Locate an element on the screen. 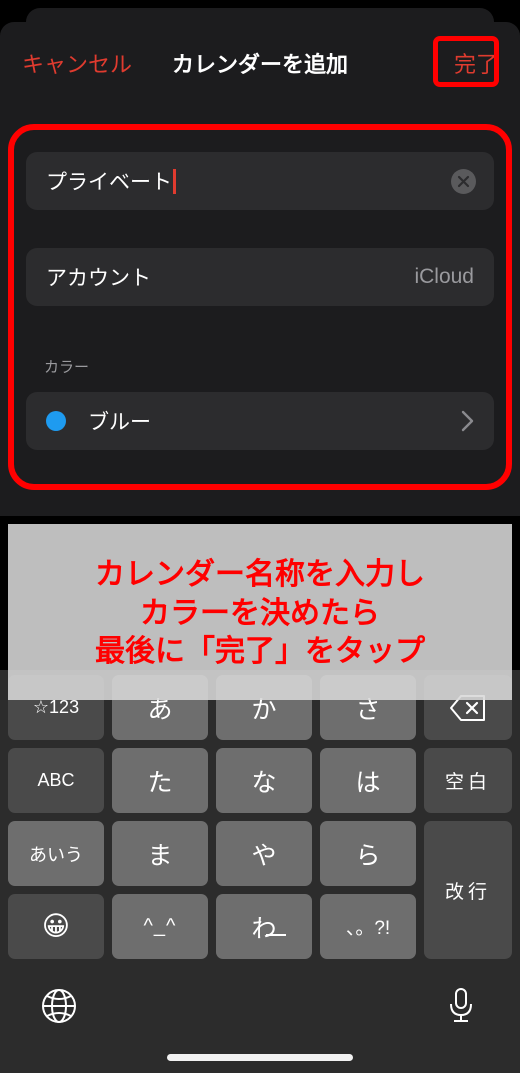  color-name-value: ブルー is located at coordinates (119, 422).